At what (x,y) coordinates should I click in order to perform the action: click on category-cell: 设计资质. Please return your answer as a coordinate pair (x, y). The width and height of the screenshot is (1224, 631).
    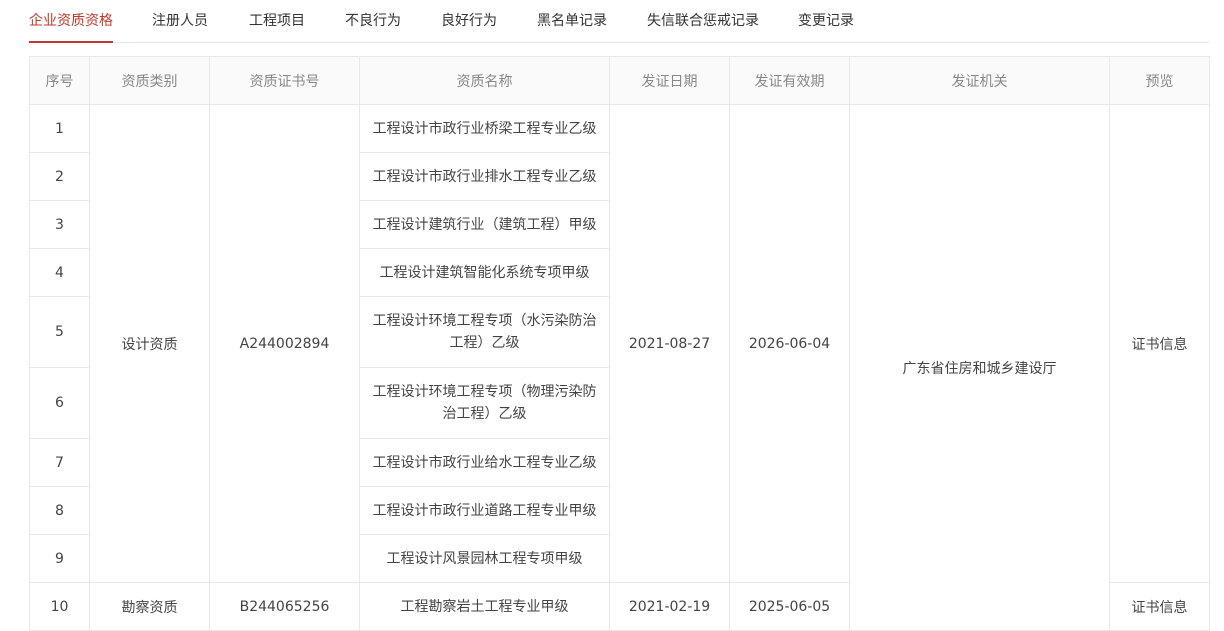
    Looking at the image, I should click on (149, 343).